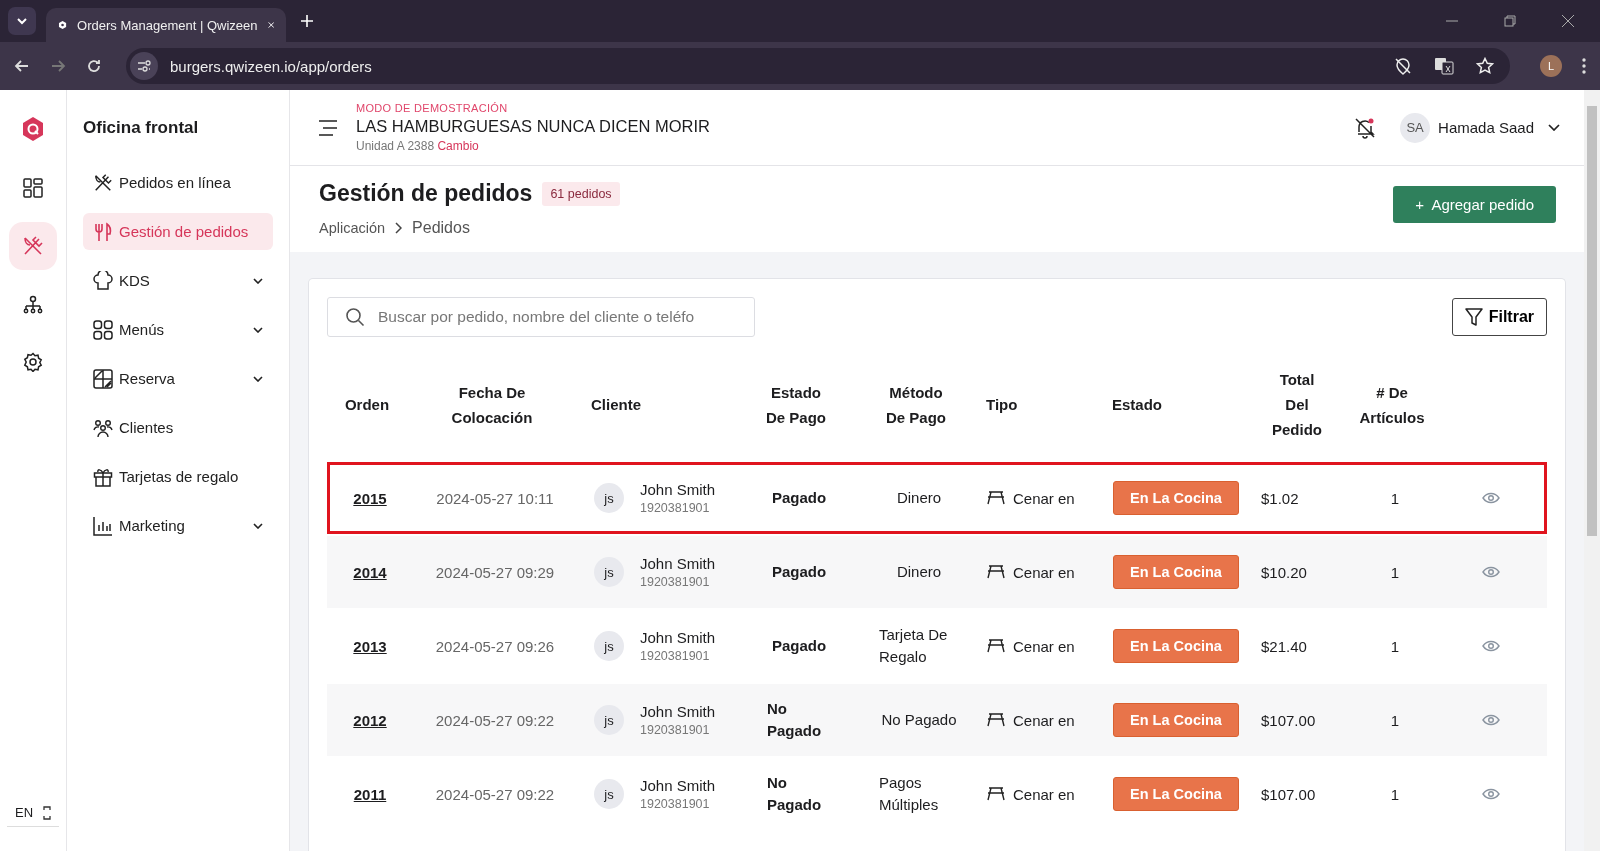 Image resolution: width=1600 pixels, height=851 pixels. I want to click on order-total: $107.00, so click(1288, 794).